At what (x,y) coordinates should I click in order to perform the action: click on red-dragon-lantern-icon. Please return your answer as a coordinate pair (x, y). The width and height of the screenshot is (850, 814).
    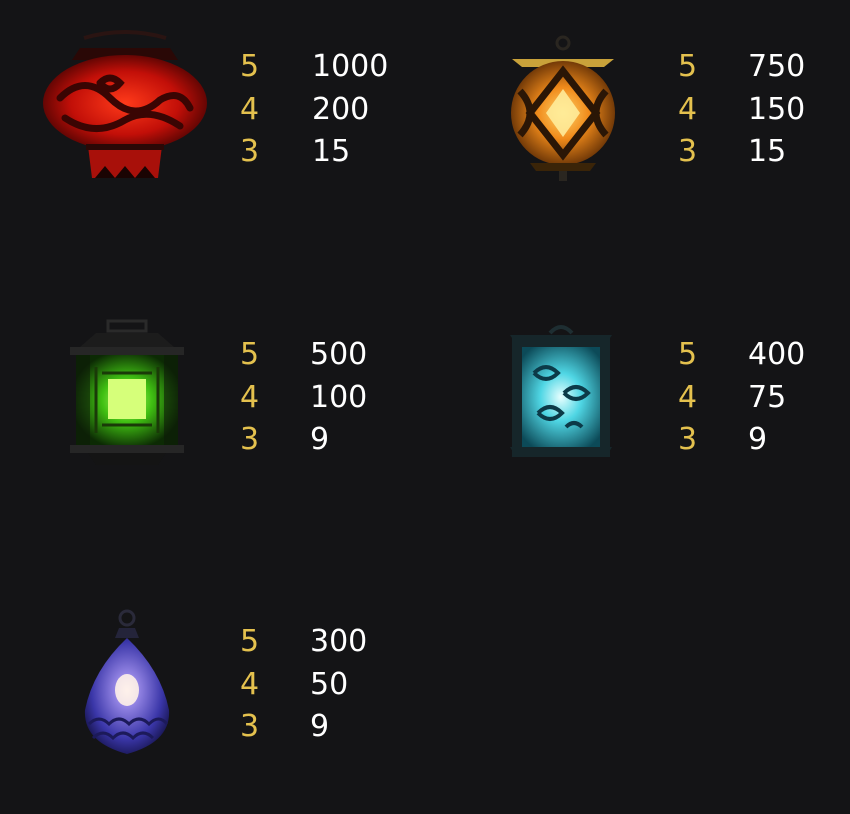
    Looking at the image, I should click on (125, 108).